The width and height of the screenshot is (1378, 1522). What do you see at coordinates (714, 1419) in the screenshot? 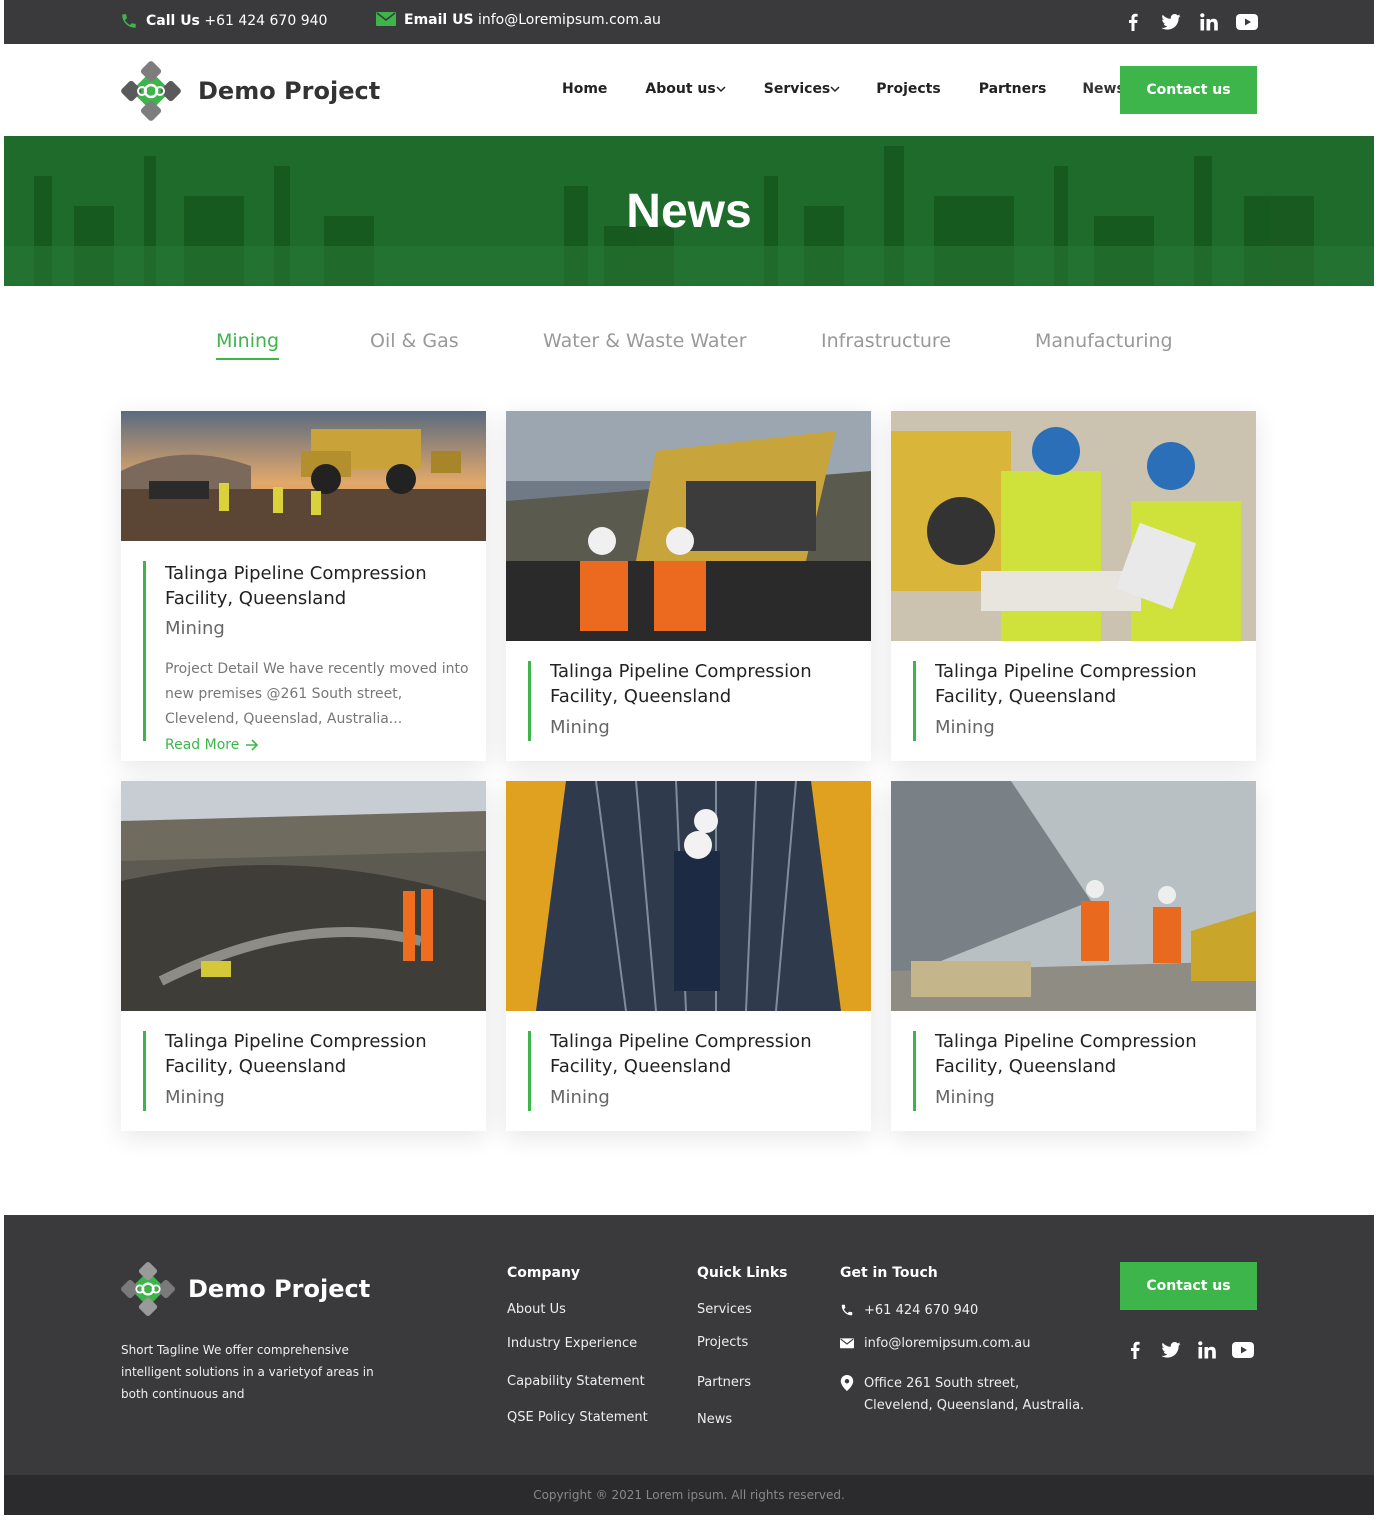
I see `footer-link-news: News` at bounding box center [714, 1419].